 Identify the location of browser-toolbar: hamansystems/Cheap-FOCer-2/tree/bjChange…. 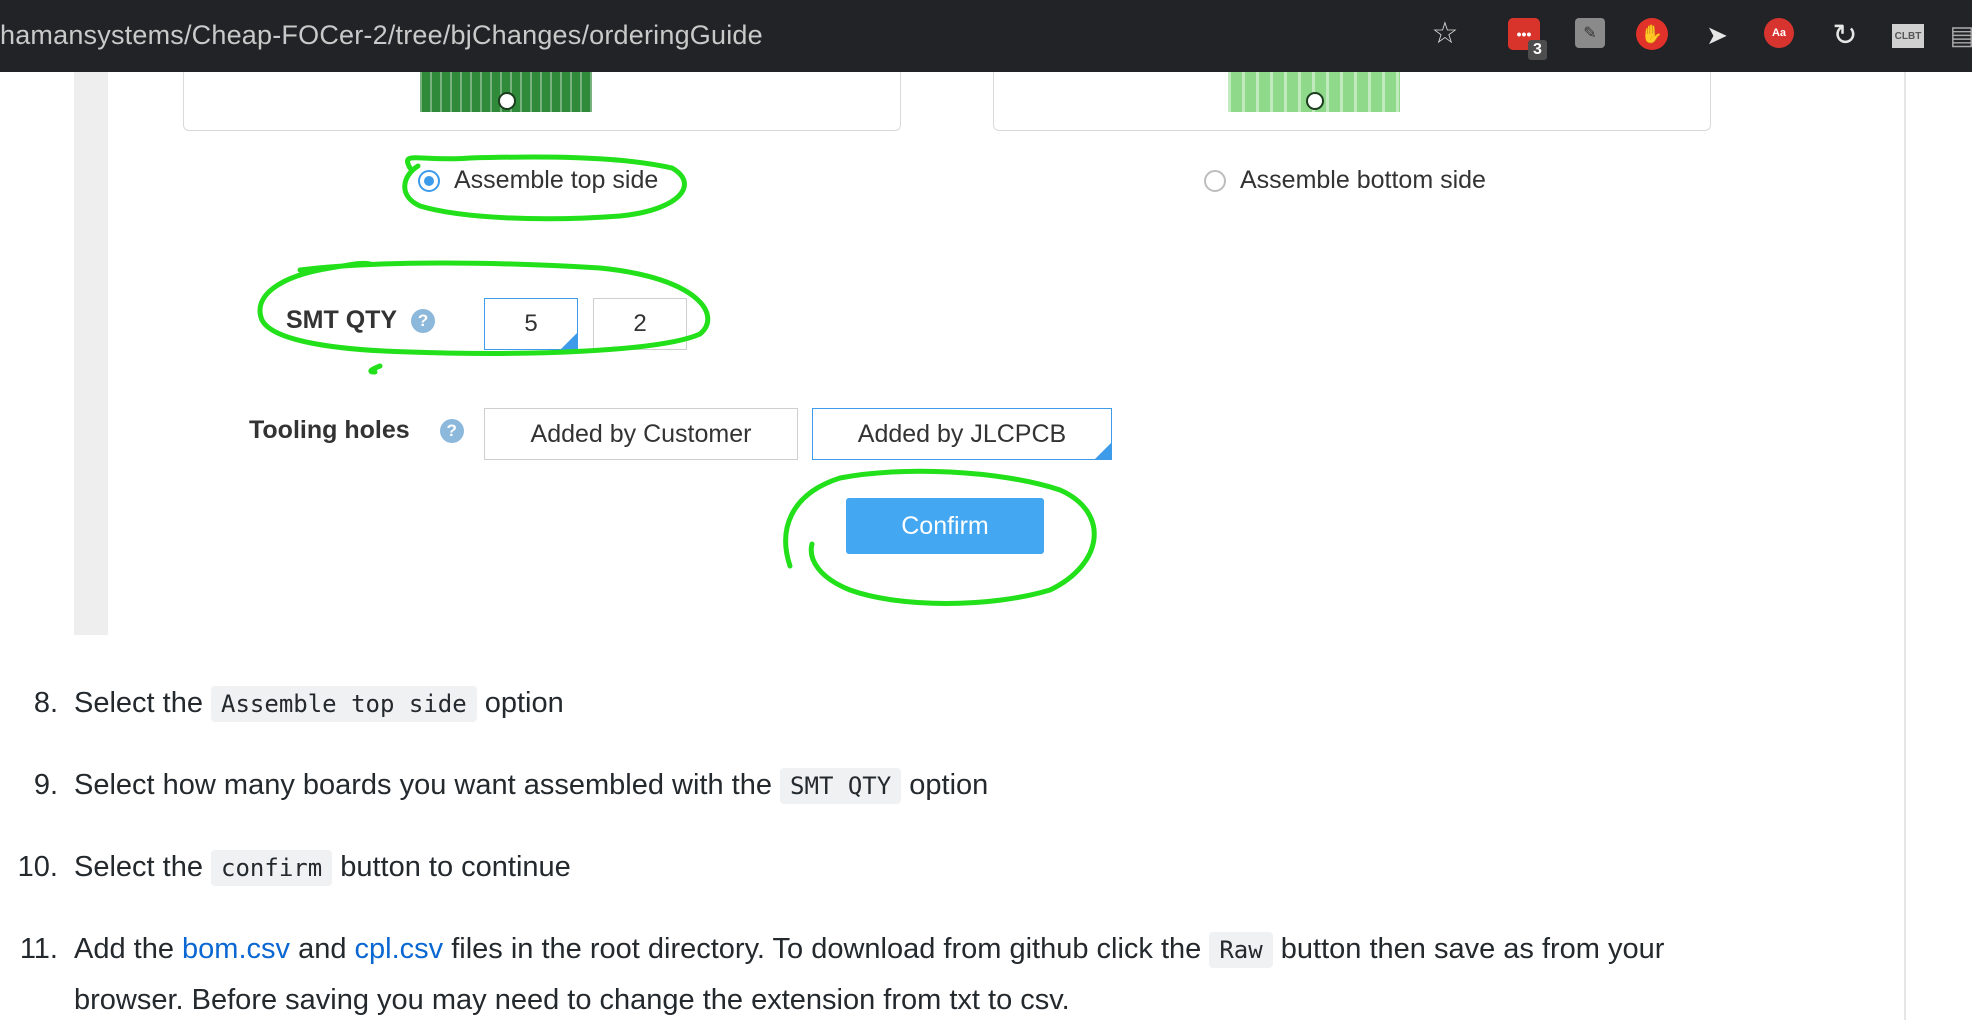
(986, 36).